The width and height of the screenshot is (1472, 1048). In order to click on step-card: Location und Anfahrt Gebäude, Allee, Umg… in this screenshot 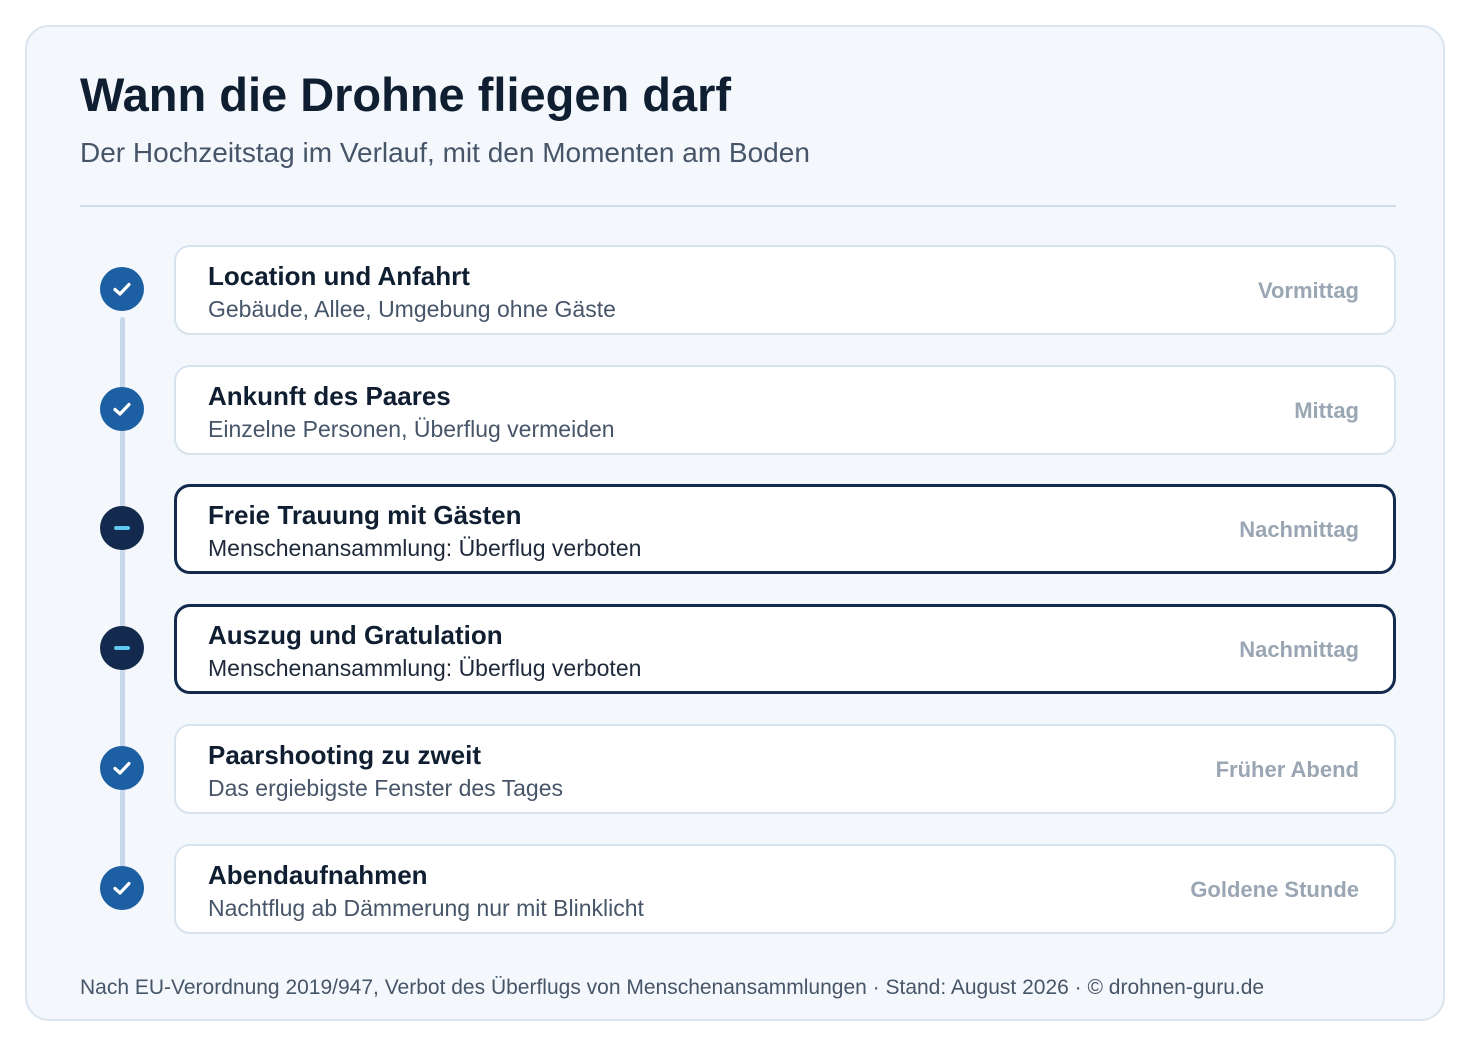, I will do `click(785, 290)`.